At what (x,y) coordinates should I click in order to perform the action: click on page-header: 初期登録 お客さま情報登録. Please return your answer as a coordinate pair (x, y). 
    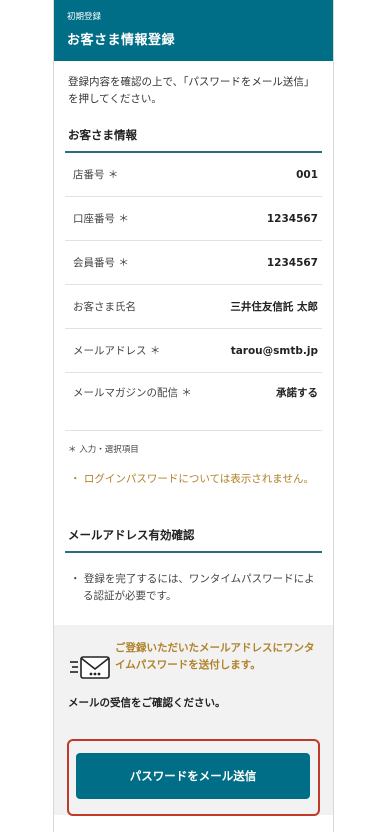
    Looking at the image, I should click on (193, 30).